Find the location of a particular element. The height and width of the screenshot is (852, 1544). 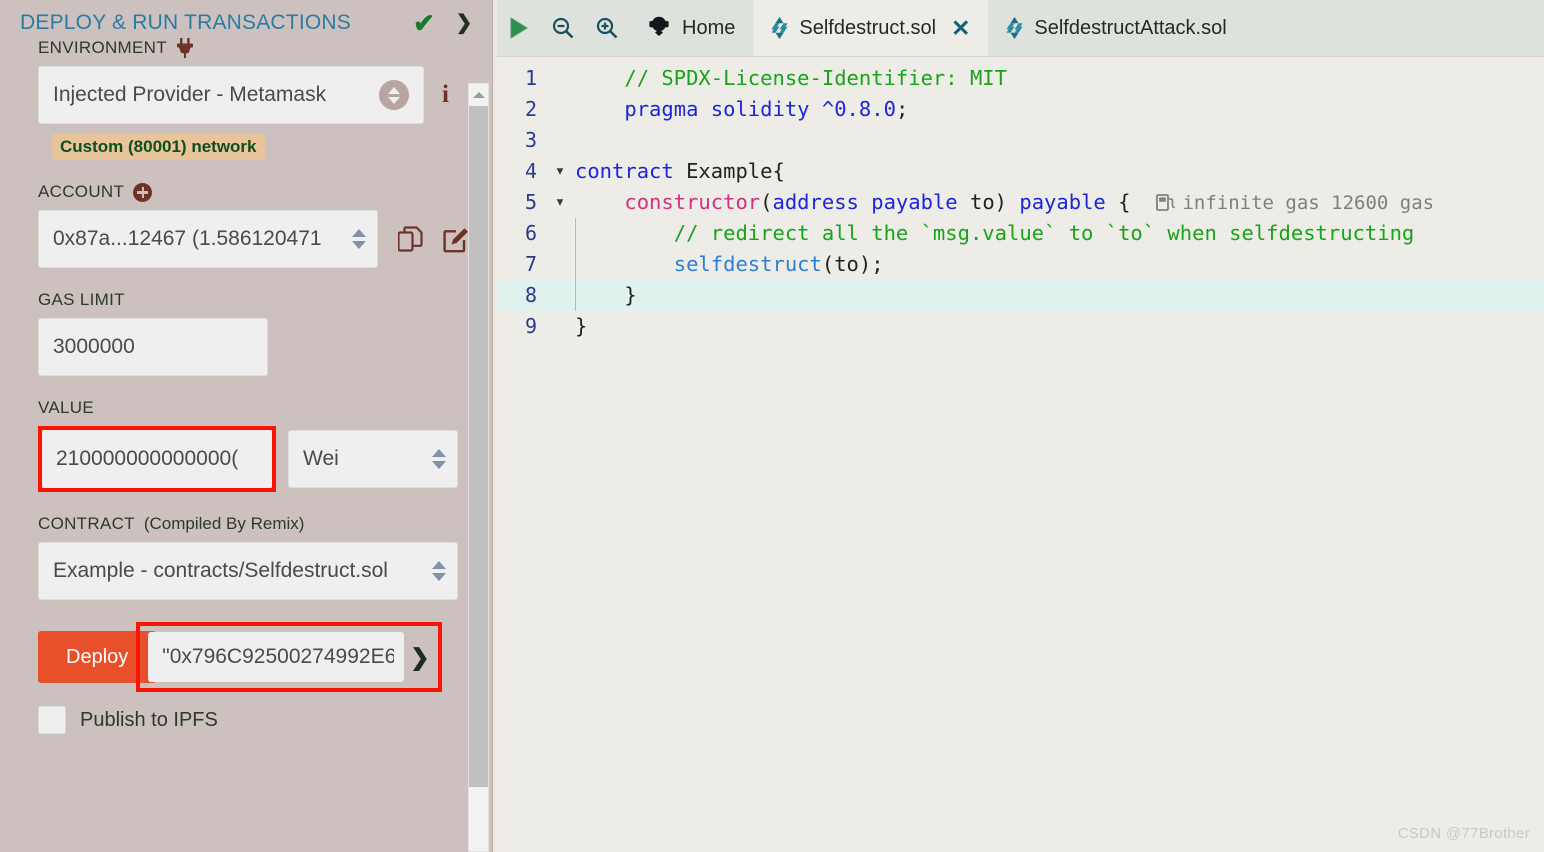

edit-icon is located at coordinates (456, 239).